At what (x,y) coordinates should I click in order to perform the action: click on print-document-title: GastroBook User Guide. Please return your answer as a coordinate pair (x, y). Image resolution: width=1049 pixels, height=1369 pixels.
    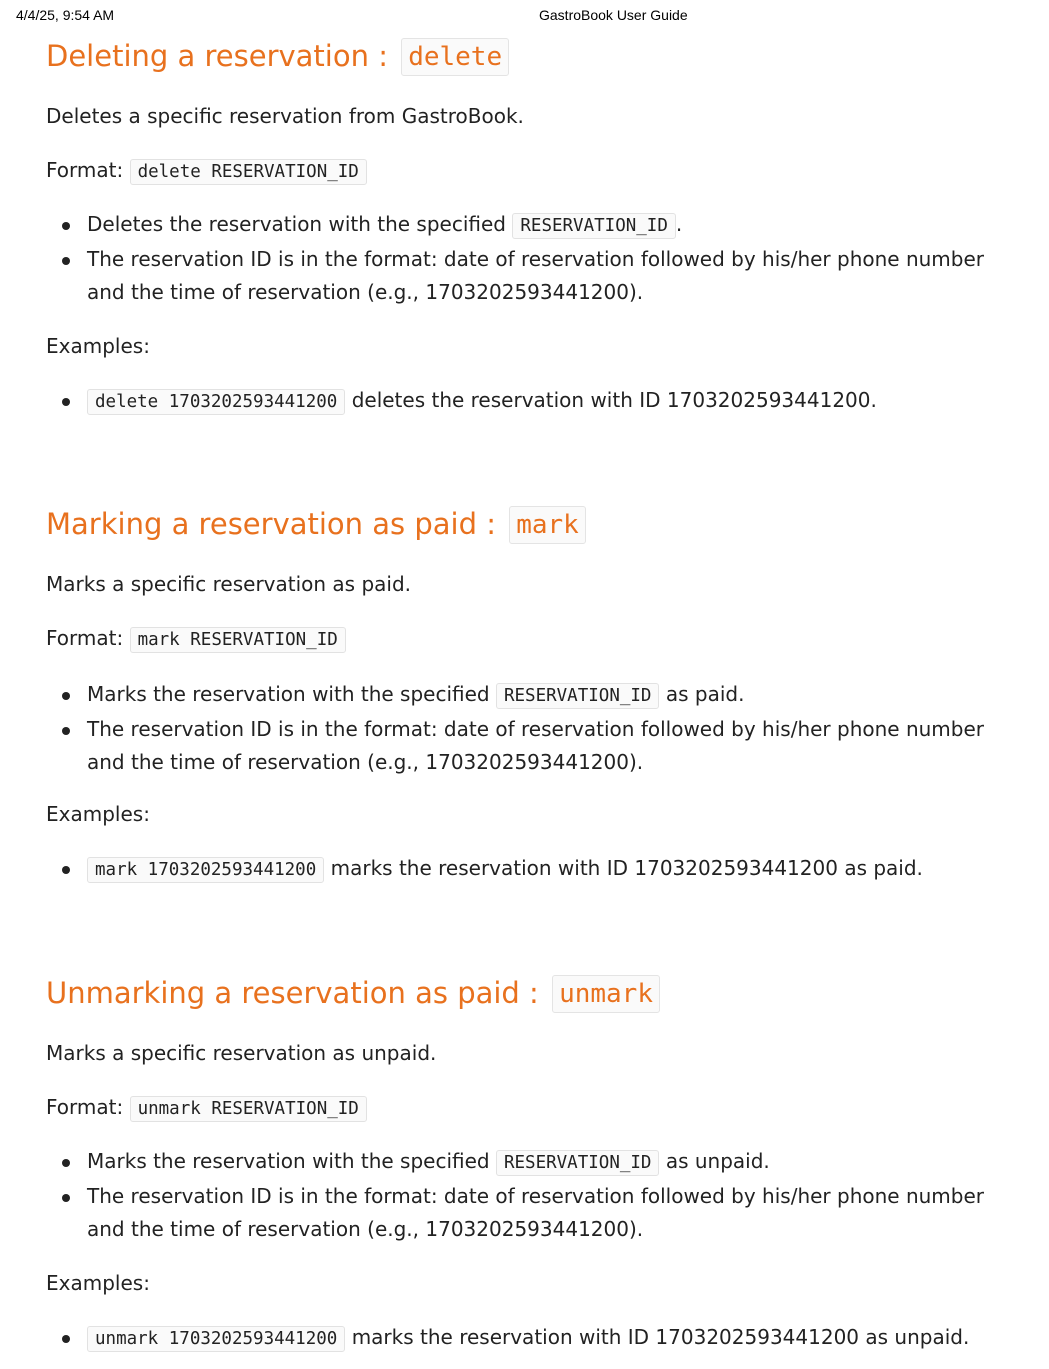
    Looking at the image, I should click on (613, 15).